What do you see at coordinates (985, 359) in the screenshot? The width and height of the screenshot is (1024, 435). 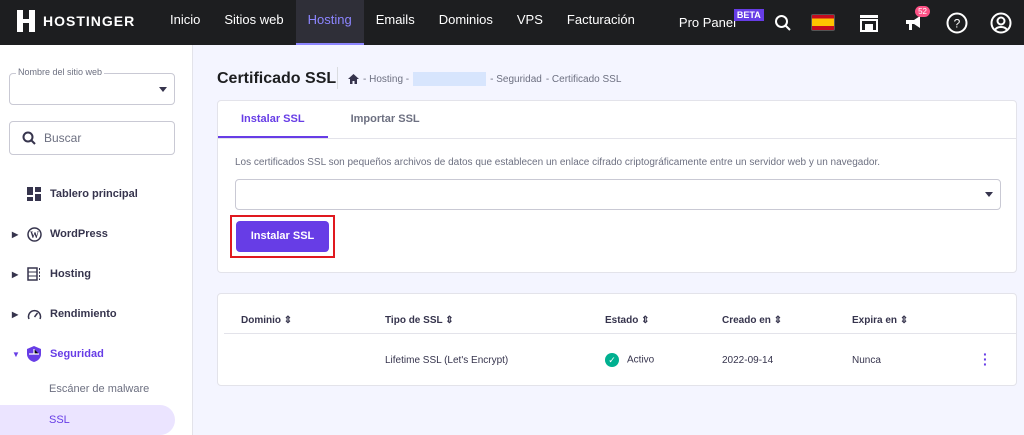 I see `more-options-icon: · · ·` at bounding box center [985, 359].